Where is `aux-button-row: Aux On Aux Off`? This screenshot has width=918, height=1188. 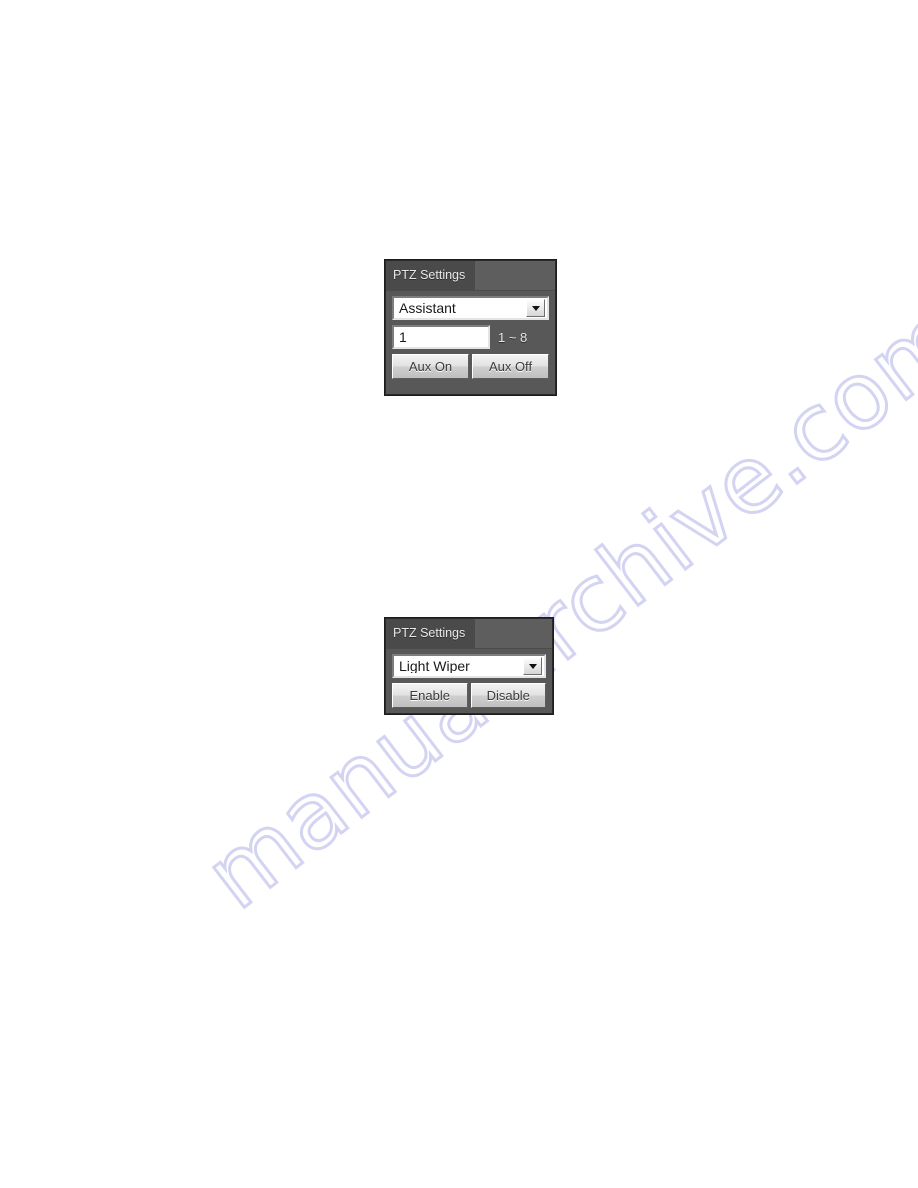
aux-button-row: Aux On Aux Off is located at coordinates (470, 366).